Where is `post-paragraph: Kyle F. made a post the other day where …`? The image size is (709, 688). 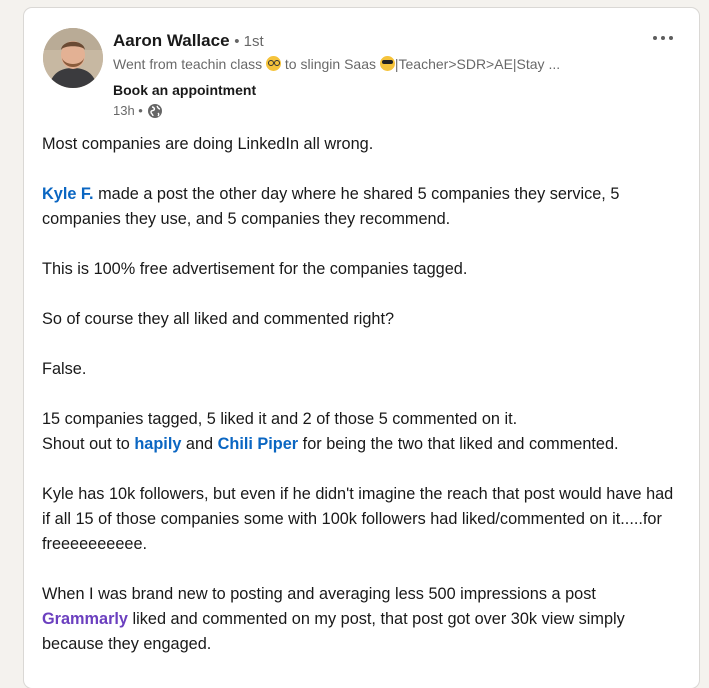 post-paragraph: Kyle F. made a post the other day where … is located at coordinates (362, 207).